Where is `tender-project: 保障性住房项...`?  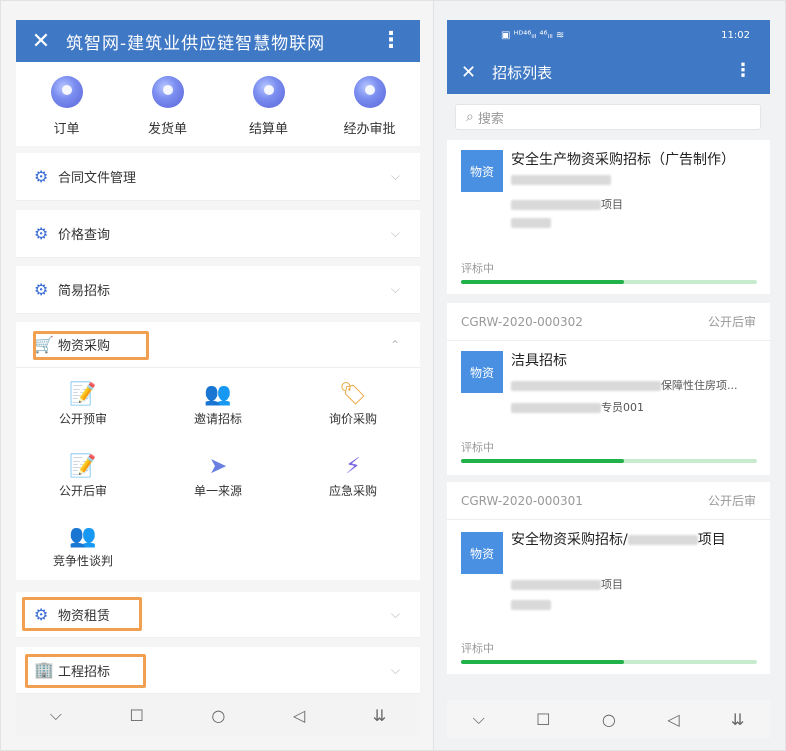
tender-project: 保障性住房项... is located at coordinates (624, 385).